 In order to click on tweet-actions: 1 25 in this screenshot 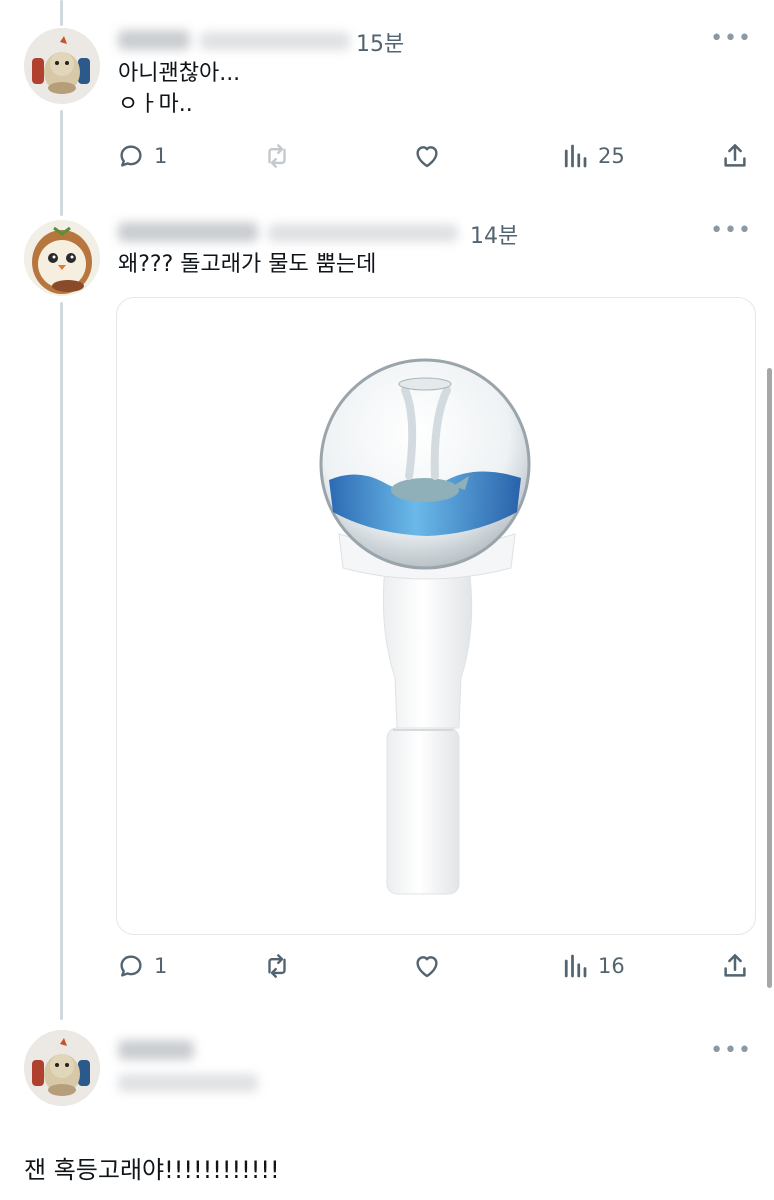, I will do `click(436, 156)`.